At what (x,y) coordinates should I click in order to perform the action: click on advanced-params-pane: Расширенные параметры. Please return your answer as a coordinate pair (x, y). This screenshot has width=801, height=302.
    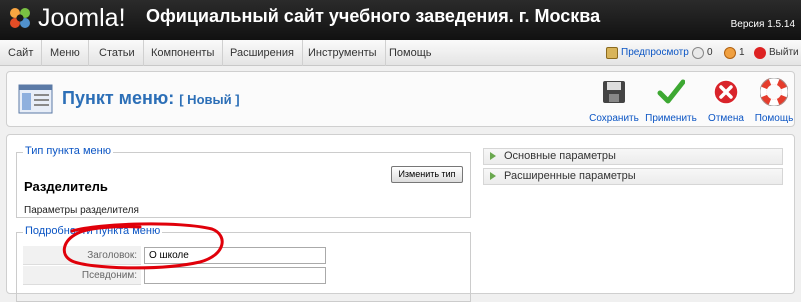
    Looking at the image, I should click on (633, 176).